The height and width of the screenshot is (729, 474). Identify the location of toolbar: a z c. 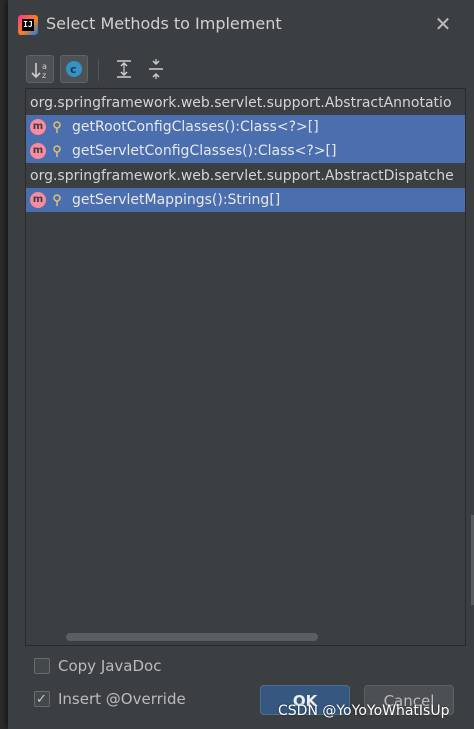
(246, 70).